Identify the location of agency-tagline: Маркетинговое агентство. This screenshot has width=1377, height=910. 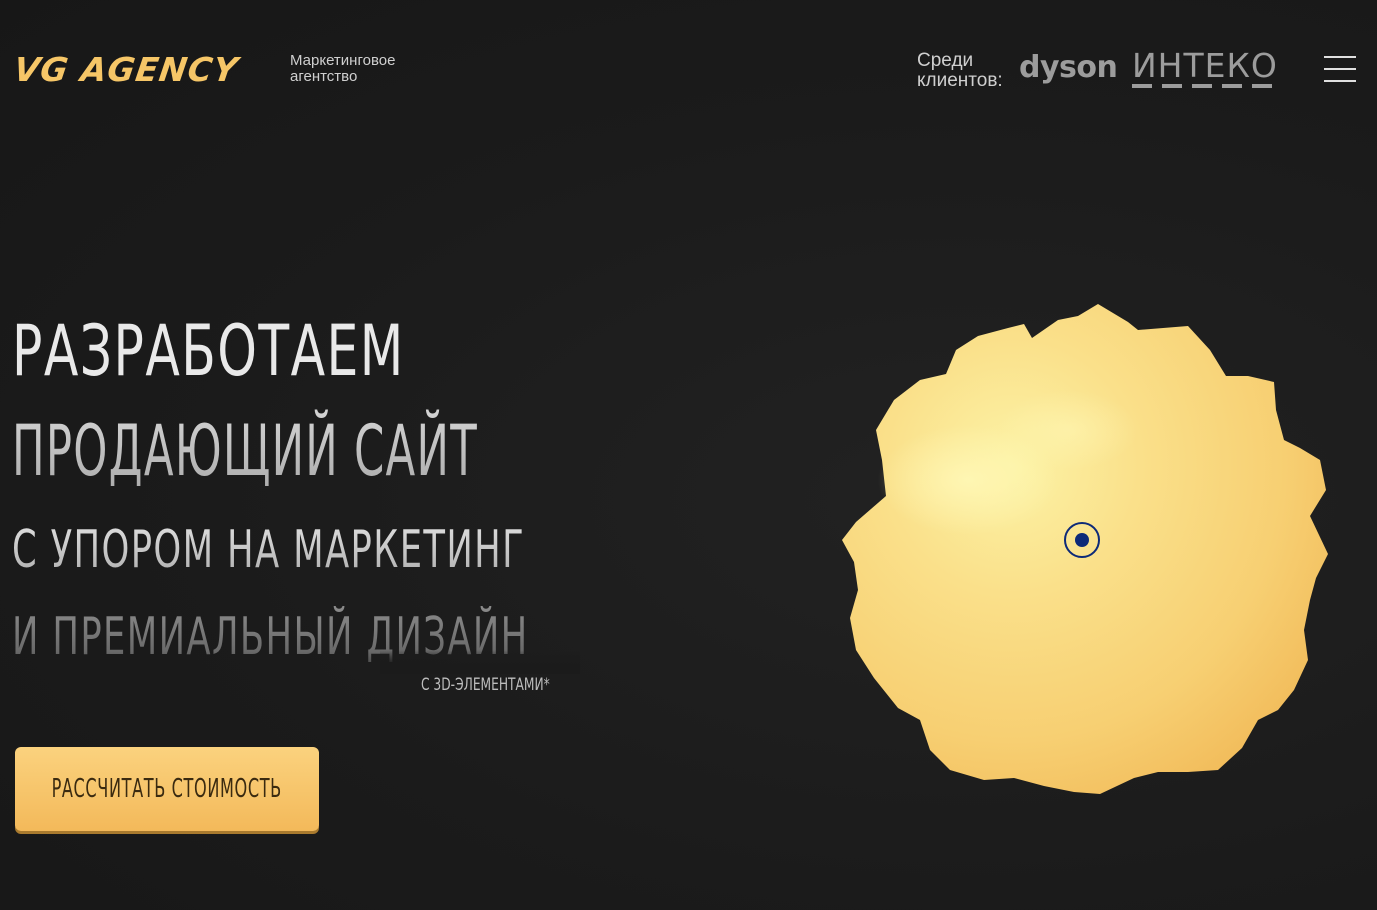
(360, 69).